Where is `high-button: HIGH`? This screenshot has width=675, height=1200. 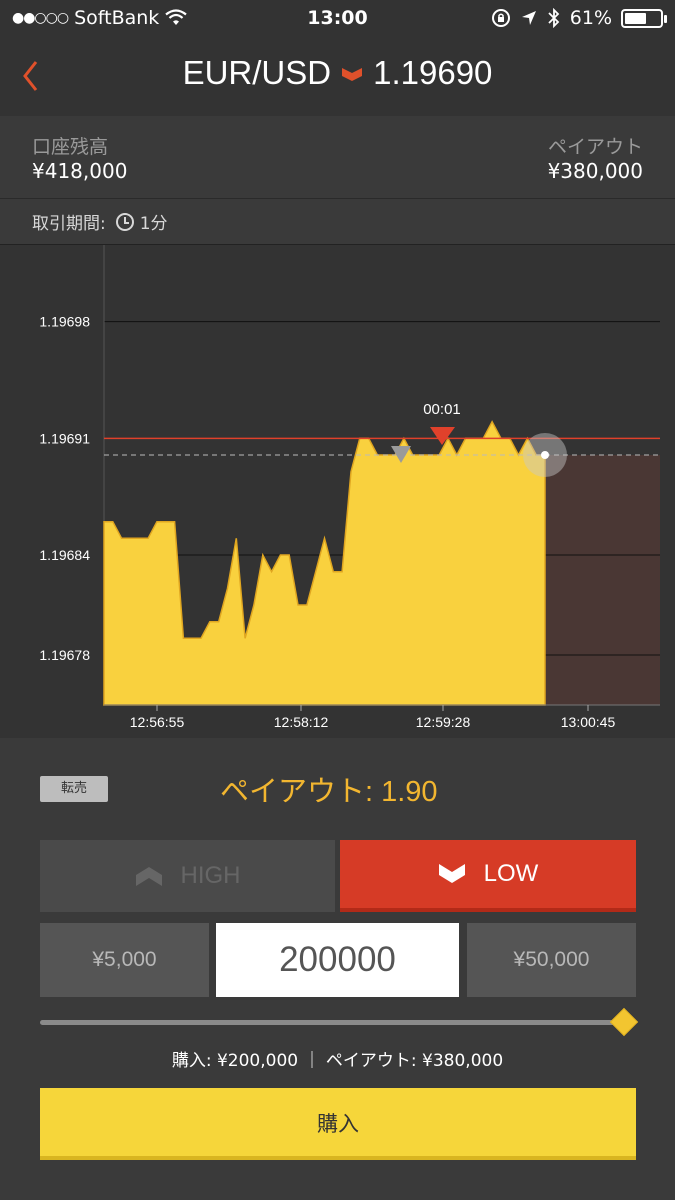
high-button: HIGH is located at coordinates (187, 876).